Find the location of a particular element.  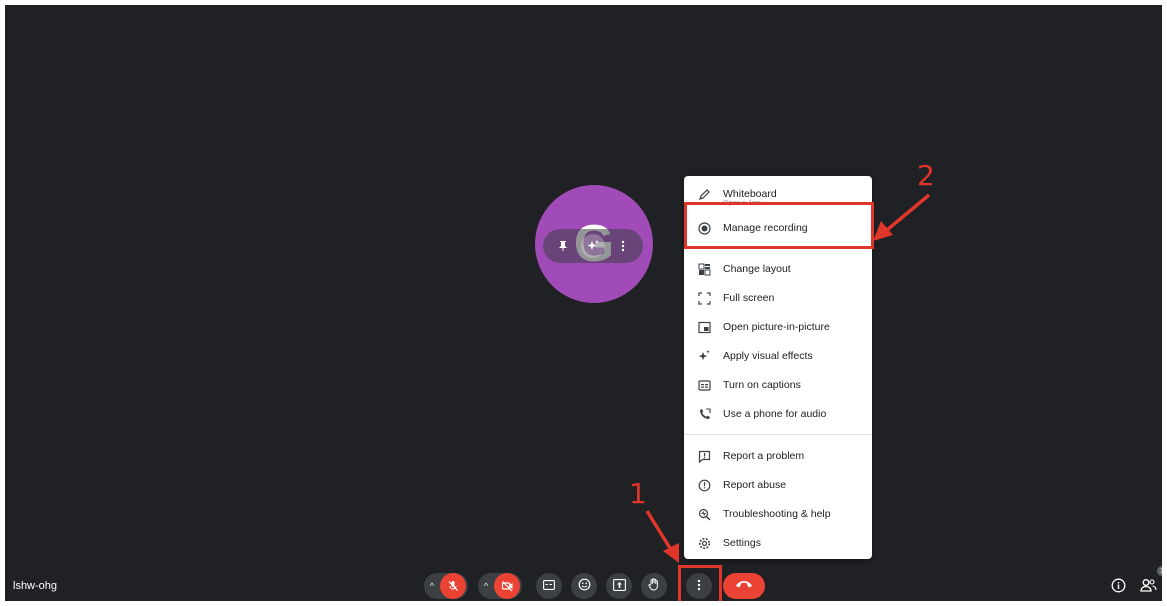

mic-off-icon is located at coordinates (453, 586).